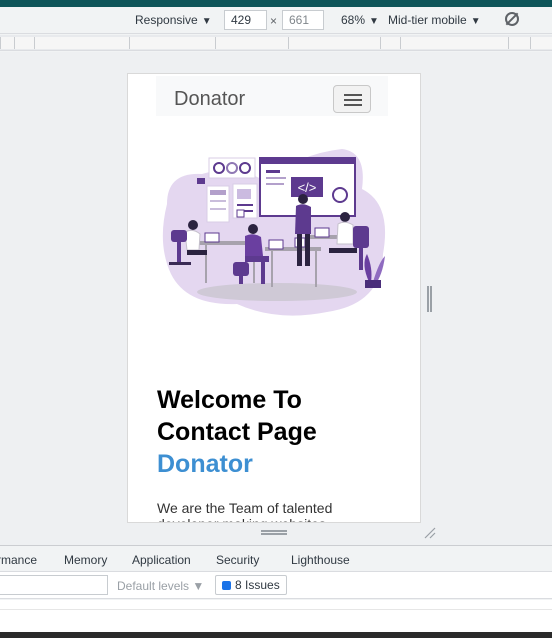 The height and width of the screenshot is (638, 552). What do you see at coordinates (237, 432) in the screenshot?
I see `headline-line-2: Contact Page` at bounding box center [237, 432].